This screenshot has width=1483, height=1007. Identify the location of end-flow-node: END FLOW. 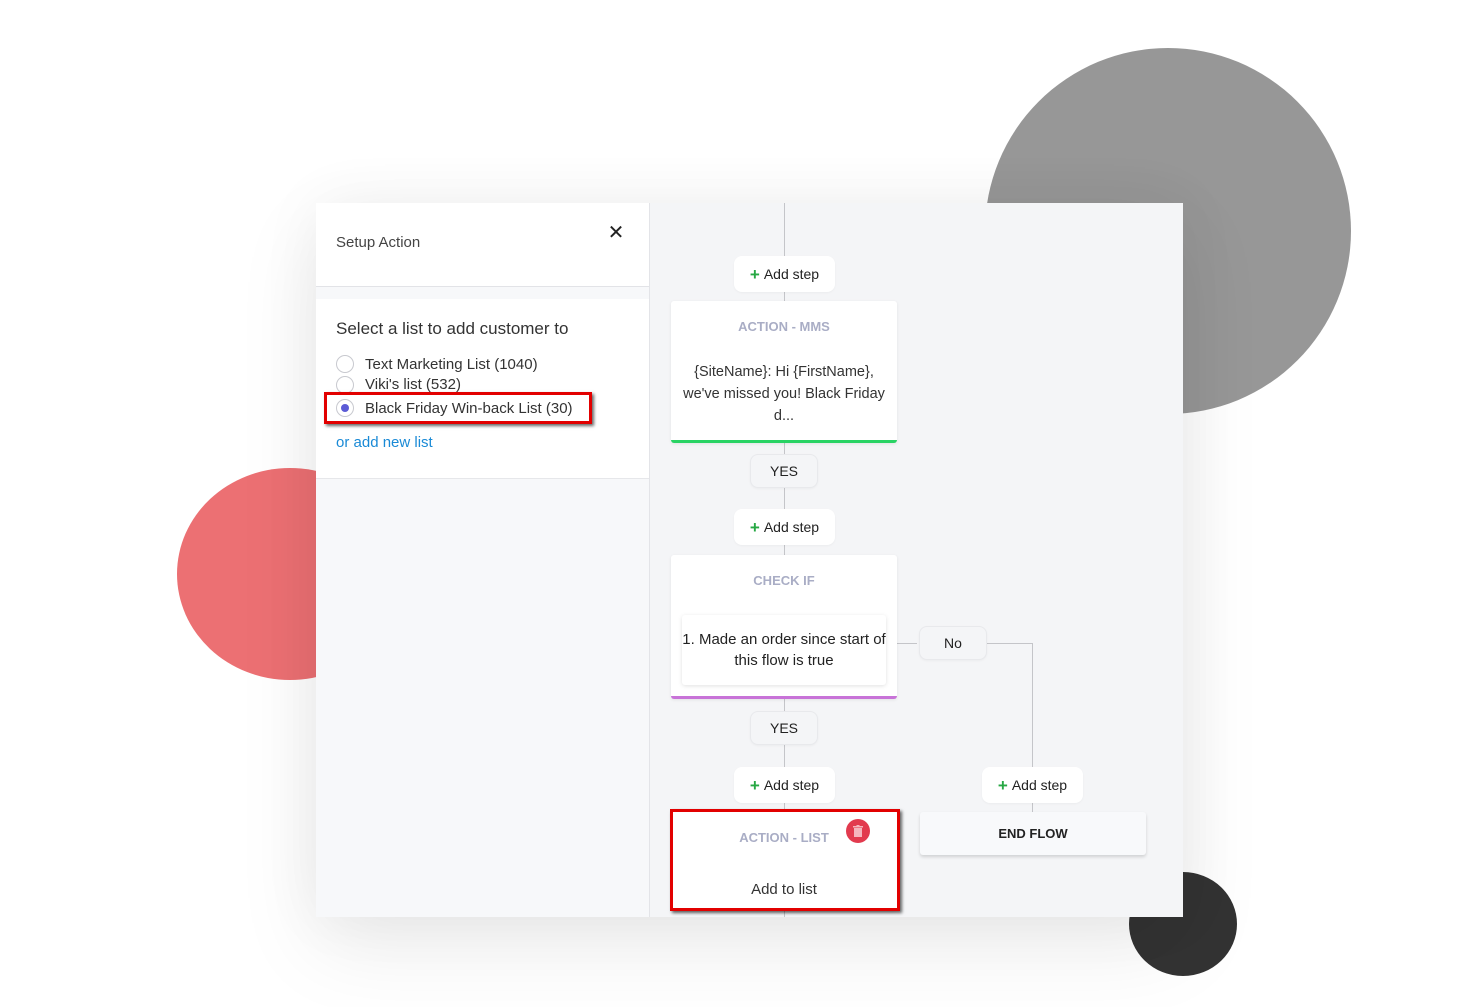
(1033, 833).